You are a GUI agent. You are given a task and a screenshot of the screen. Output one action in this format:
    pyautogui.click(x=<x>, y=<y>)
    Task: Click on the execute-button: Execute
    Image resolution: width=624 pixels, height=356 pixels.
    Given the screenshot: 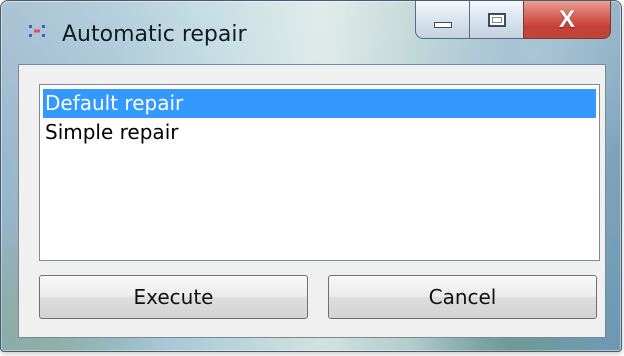 What is the action you would take?
    pyautogui.click(x=173, y=297)
    